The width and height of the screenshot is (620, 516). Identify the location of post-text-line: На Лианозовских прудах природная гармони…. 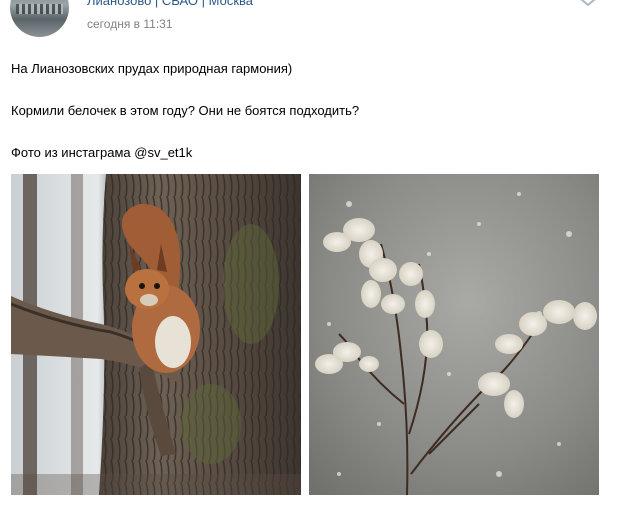
(152, 68).